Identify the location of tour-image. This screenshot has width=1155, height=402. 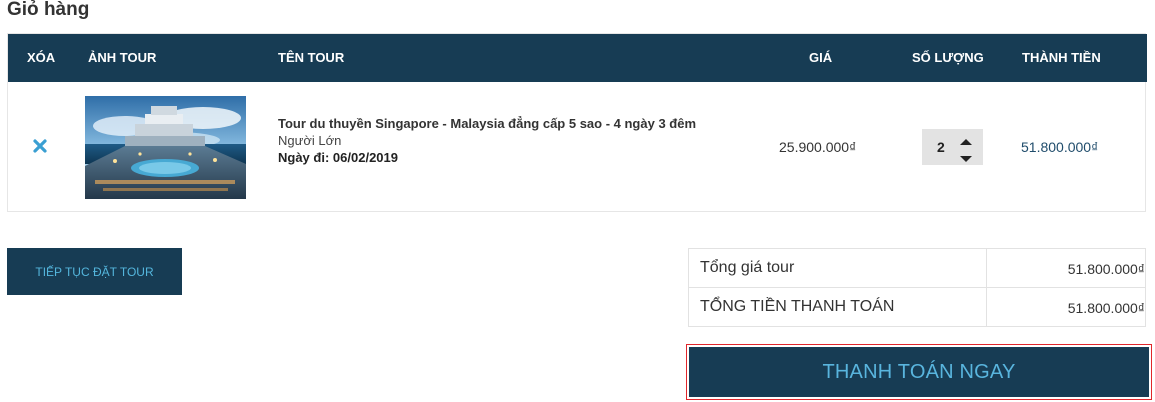
(165, 147).